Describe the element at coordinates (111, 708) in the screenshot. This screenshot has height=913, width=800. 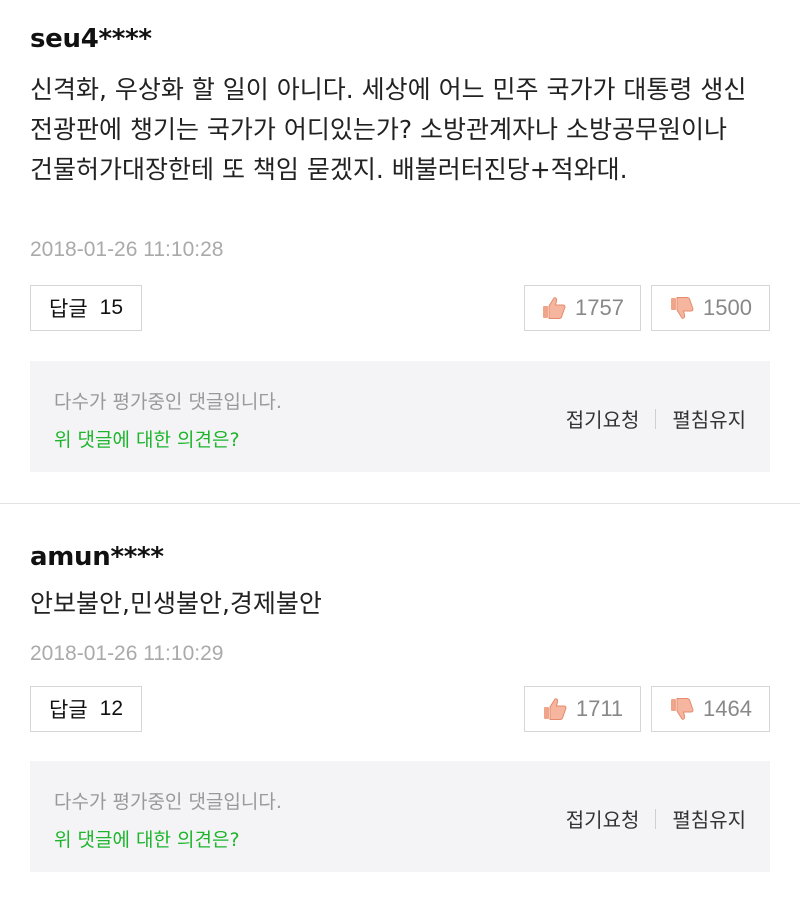
I see `reply-count: 12` at that location.